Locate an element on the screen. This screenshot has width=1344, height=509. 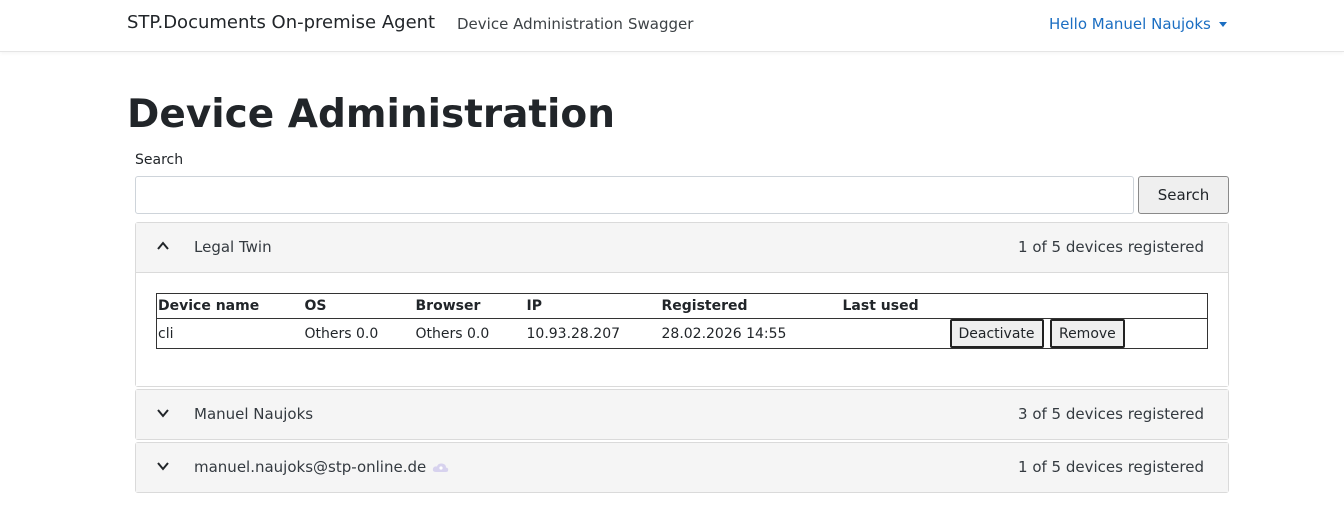
deactivate-button: Deactivate is located at coordinates (996, 333).